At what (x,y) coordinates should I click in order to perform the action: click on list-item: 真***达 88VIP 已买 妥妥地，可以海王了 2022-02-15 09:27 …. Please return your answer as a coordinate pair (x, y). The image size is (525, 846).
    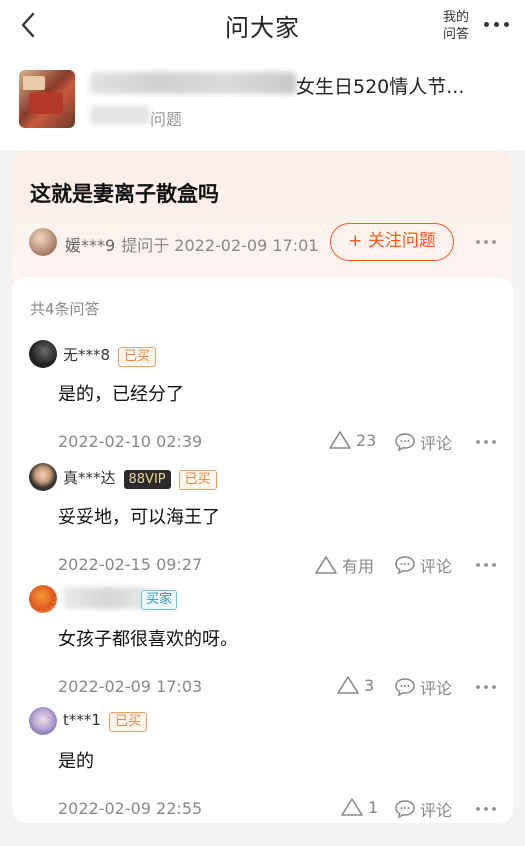
    Looking at the image, I should click on (262, 524).